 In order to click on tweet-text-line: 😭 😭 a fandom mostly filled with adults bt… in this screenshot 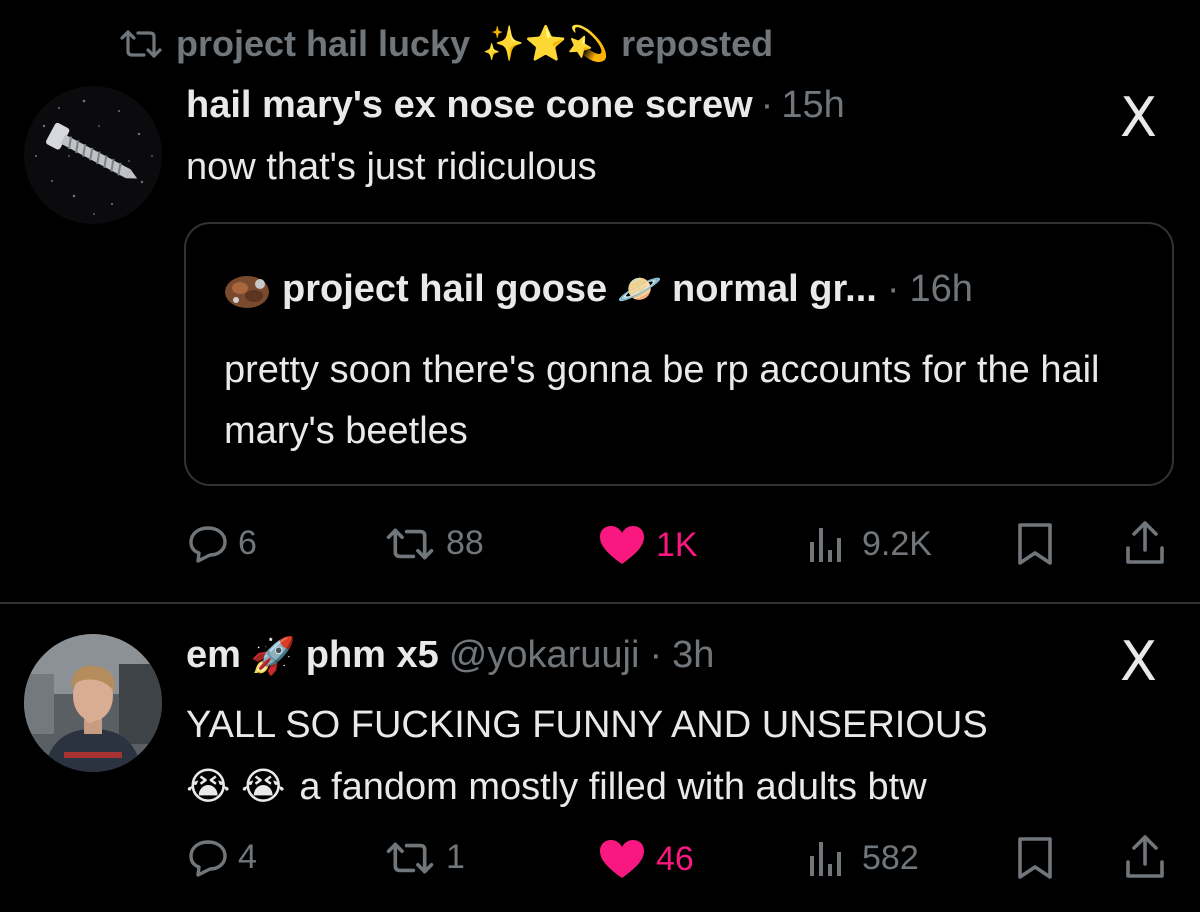, I will do `click(661, 787)`.